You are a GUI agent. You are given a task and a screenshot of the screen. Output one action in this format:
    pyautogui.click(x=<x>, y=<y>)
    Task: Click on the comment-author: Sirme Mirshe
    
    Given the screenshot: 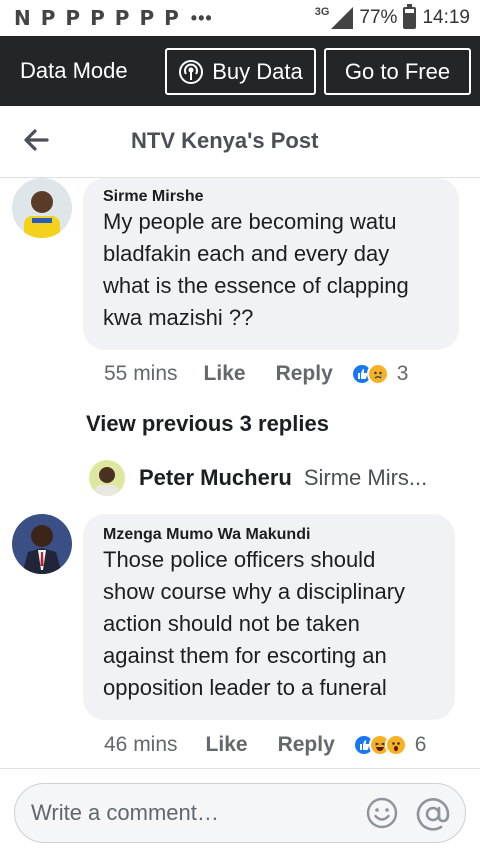 What is the action you would take?
    pyautogui.click(x=281, y=197)
    